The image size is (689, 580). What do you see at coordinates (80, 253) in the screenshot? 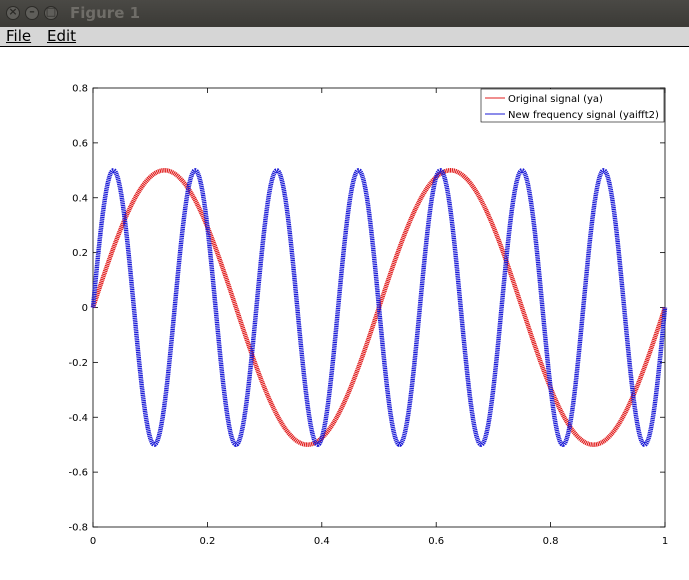
I see `y-tick-label: 0.2` at bounding box center [80, 253].